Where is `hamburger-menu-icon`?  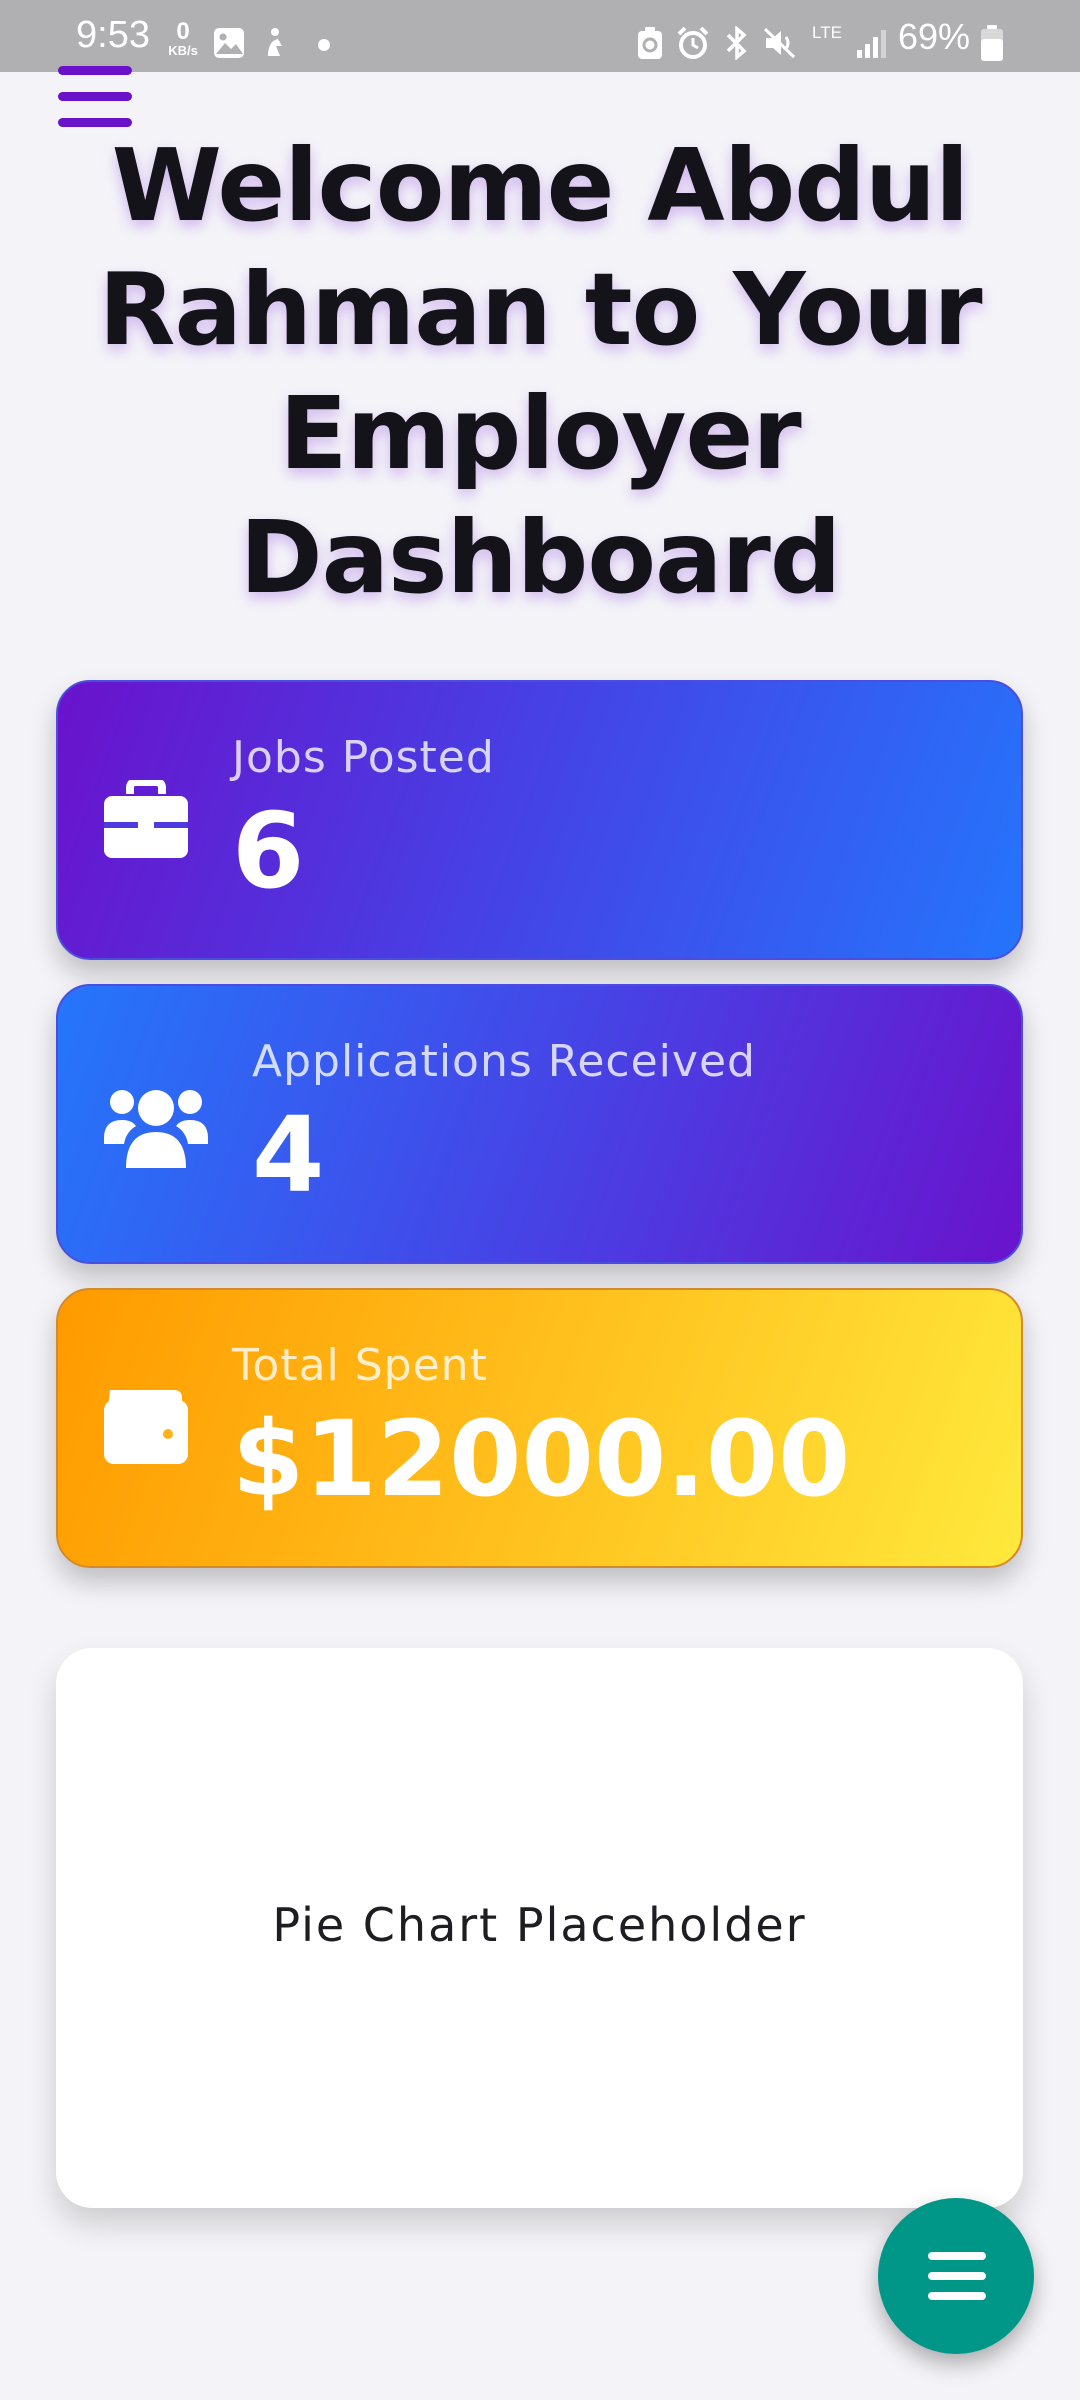
hamburger-menu-icon is located at coordinates (96, 97).